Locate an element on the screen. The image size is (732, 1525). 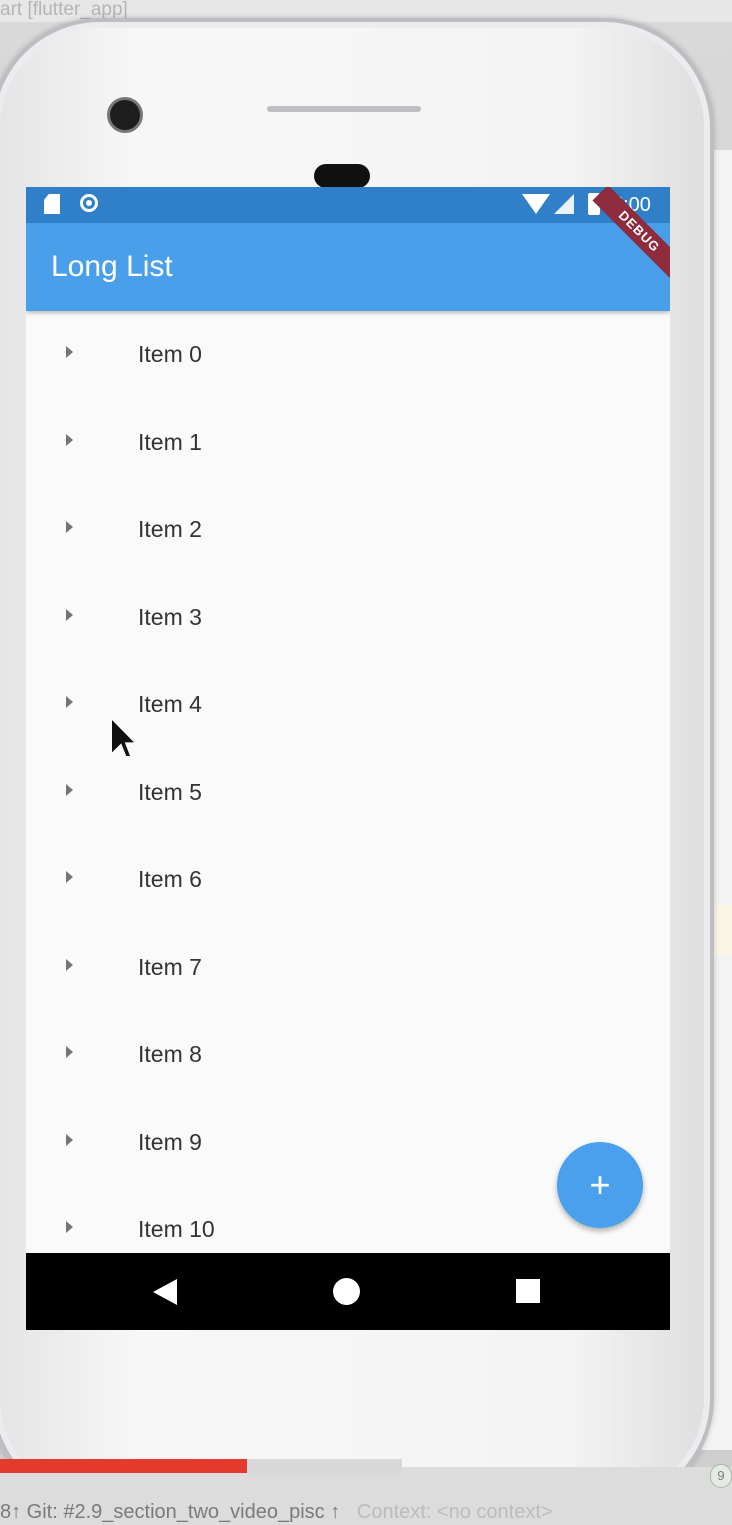
sd-card-icon is located at coordinates (52, 204).